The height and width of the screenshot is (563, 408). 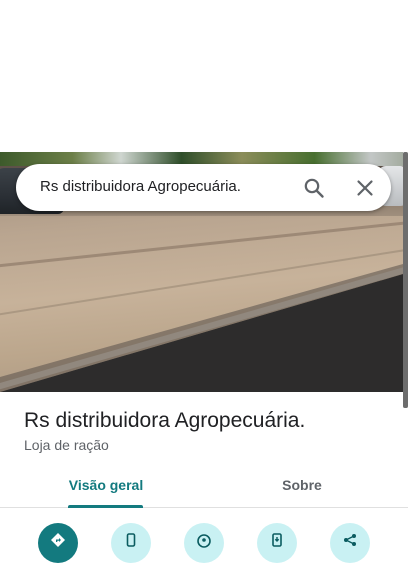 I want to click on save-to-phone-button, so click(x=277, y=543).